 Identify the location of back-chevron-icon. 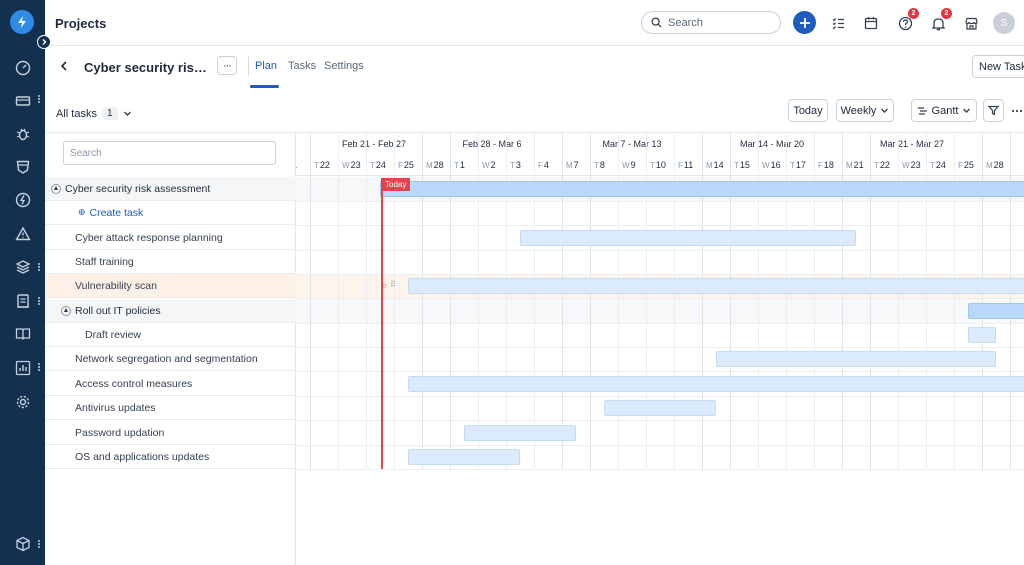
(64, 66).